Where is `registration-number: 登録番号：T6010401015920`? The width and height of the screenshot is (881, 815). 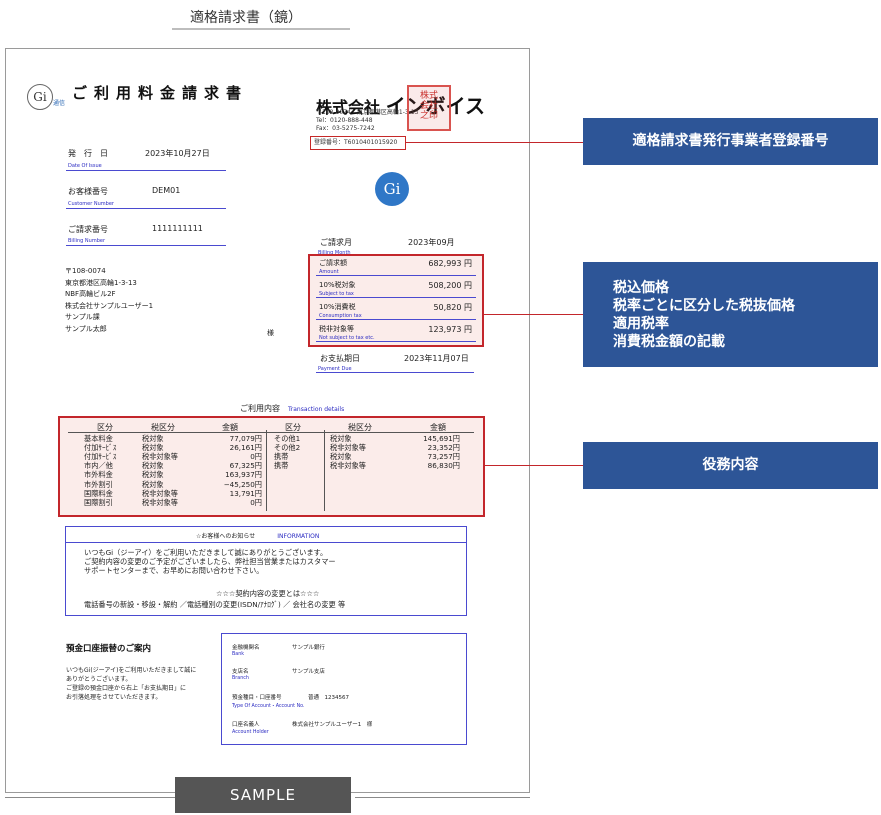 registration-number: 登録番号：T6010401015920 is located at coordinates (358, 143).